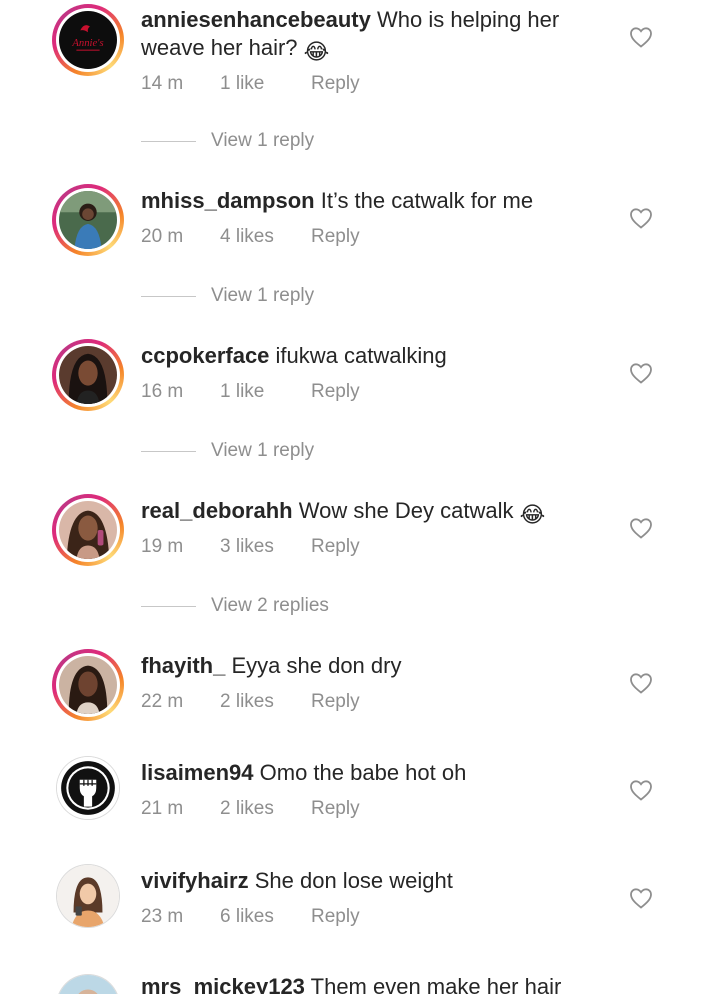  I want to click on comment-text: mrs_mickey123 Them even make her hair, so click(376, 983).